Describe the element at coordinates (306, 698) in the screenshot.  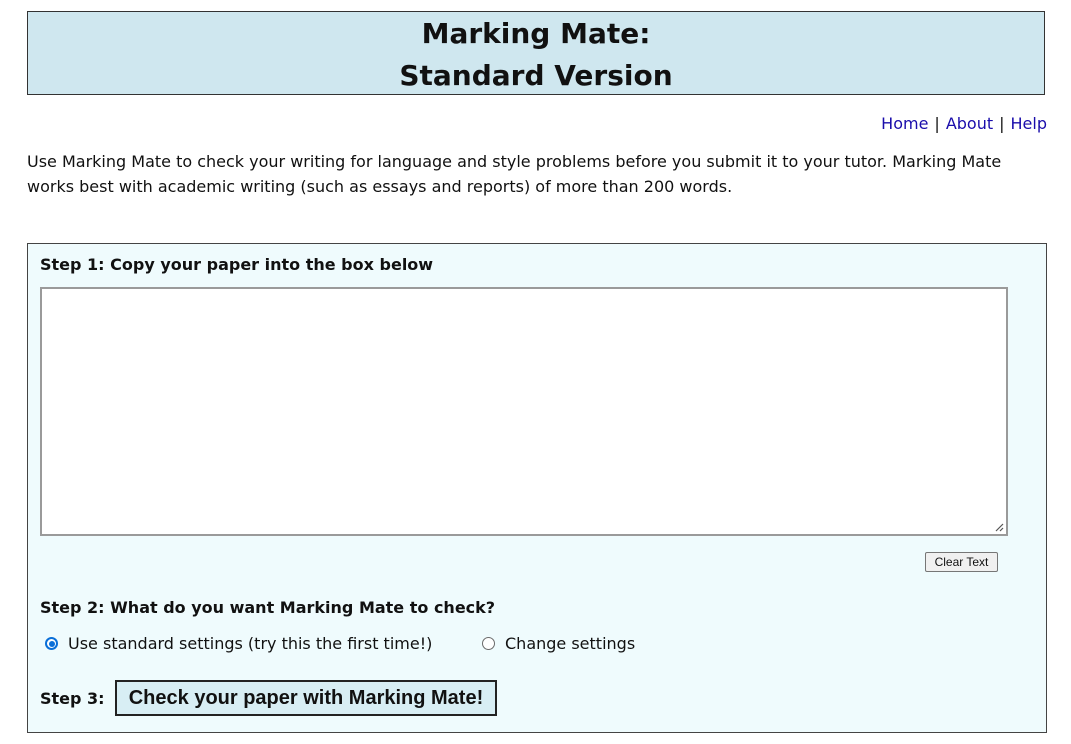
I see `check-paper-button: Check your paper with Marking Mate!` at that location.